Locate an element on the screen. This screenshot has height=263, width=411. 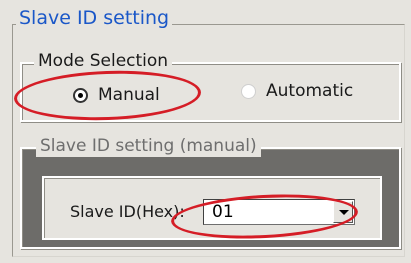
slave-id-field-label: Slave ID(Hex): is located at coordinates (127, 211).